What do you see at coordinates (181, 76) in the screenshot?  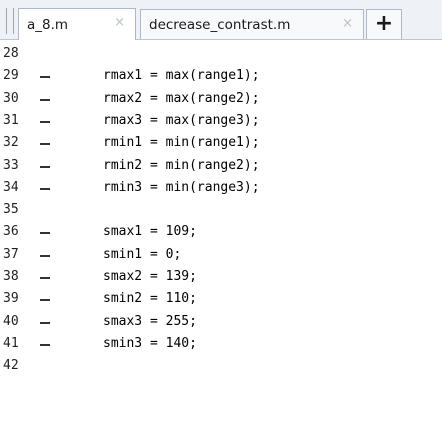 I see `code-text: rmax1 = max(range1);` at bounding box center [181, 76].